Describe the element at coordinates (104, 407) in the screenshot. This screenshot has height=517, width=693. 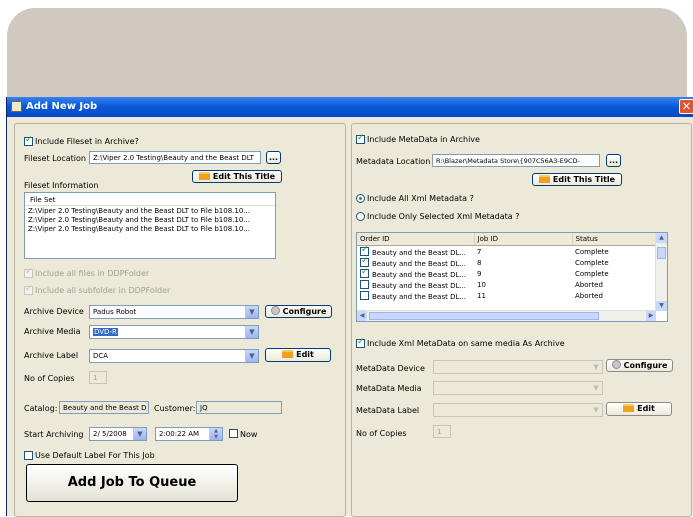
I see `catalog-input: Beauty and the Beast D` at that location.